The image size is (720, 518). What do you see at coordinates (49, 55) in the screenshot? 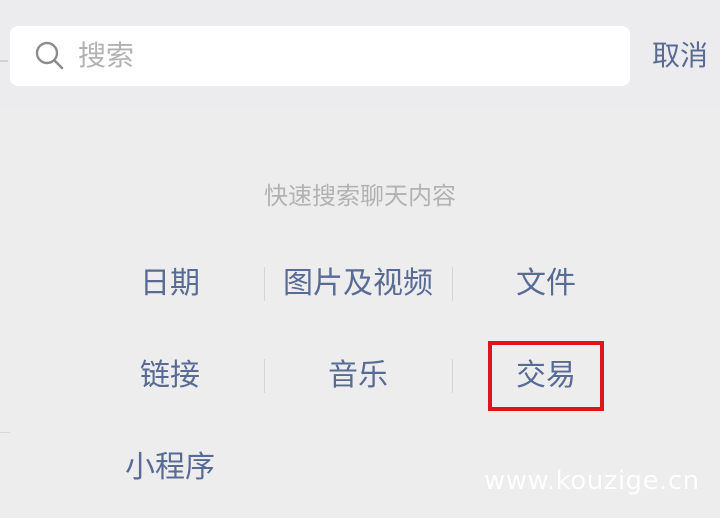
I see `search-icon` at bounding box center [49, 55].